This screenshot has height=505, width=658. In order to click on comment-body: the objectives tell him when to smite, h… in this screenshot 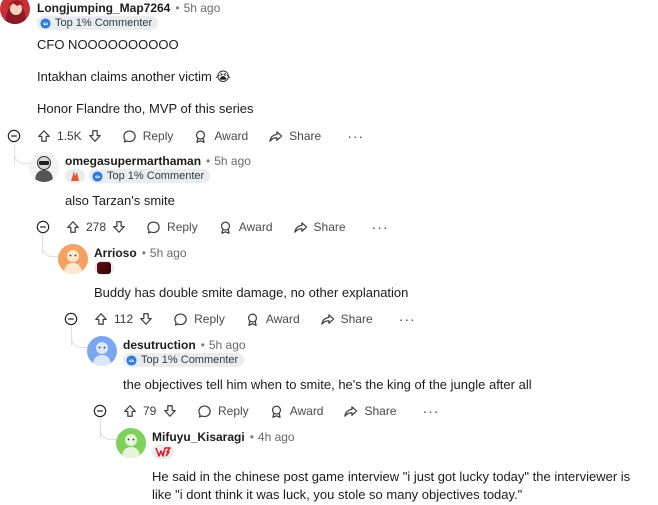, I will do `click(388, 385)`.